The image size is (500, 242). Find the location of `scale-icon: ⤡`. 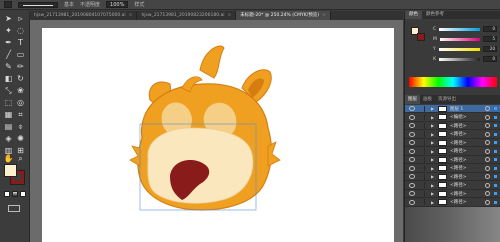

scale-icon: ⤡ is located at coordinates (8, 90).